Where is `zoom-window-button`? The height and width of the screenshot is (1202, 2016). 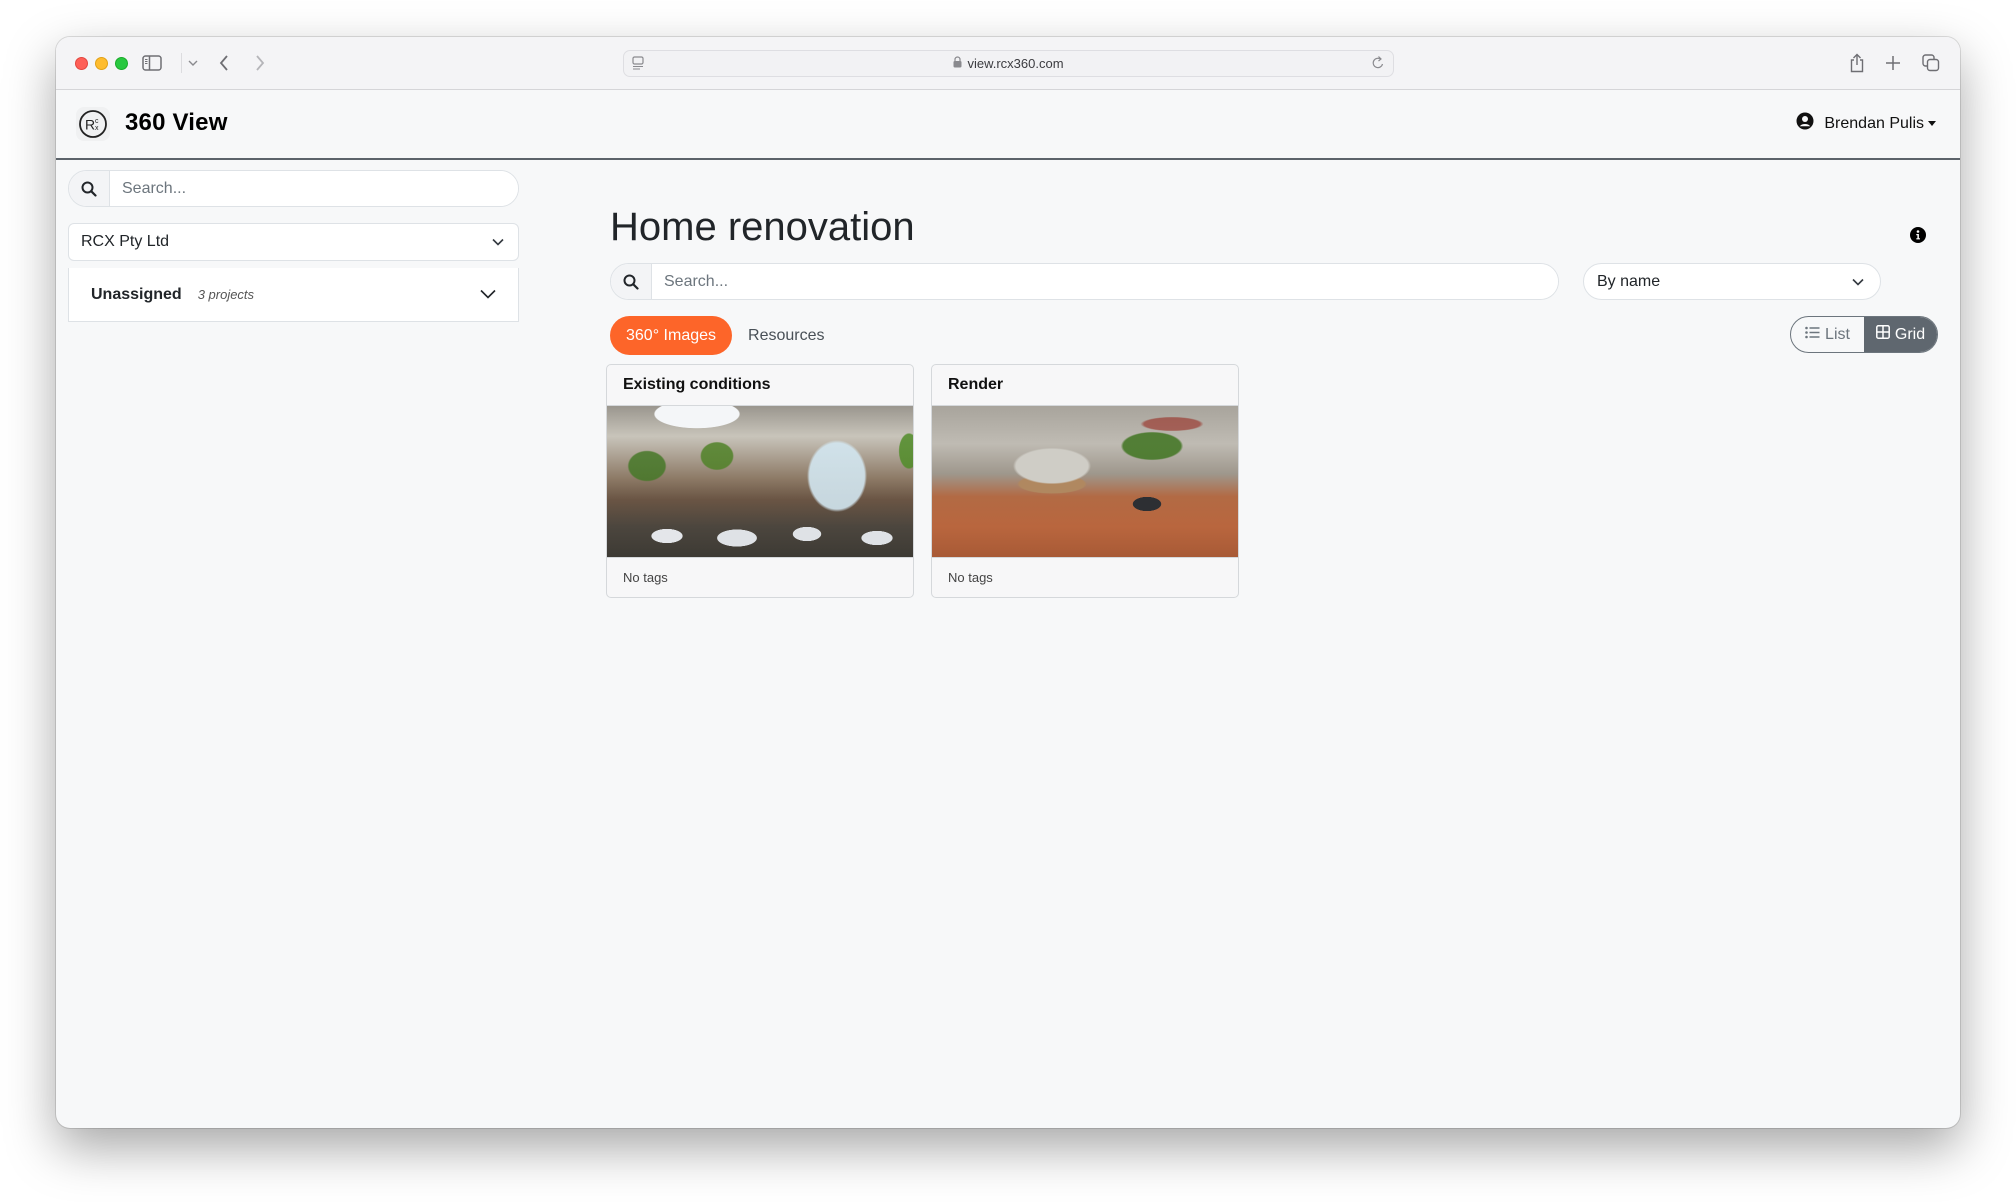 zoom-window-button is located at coordinates (121, 63).